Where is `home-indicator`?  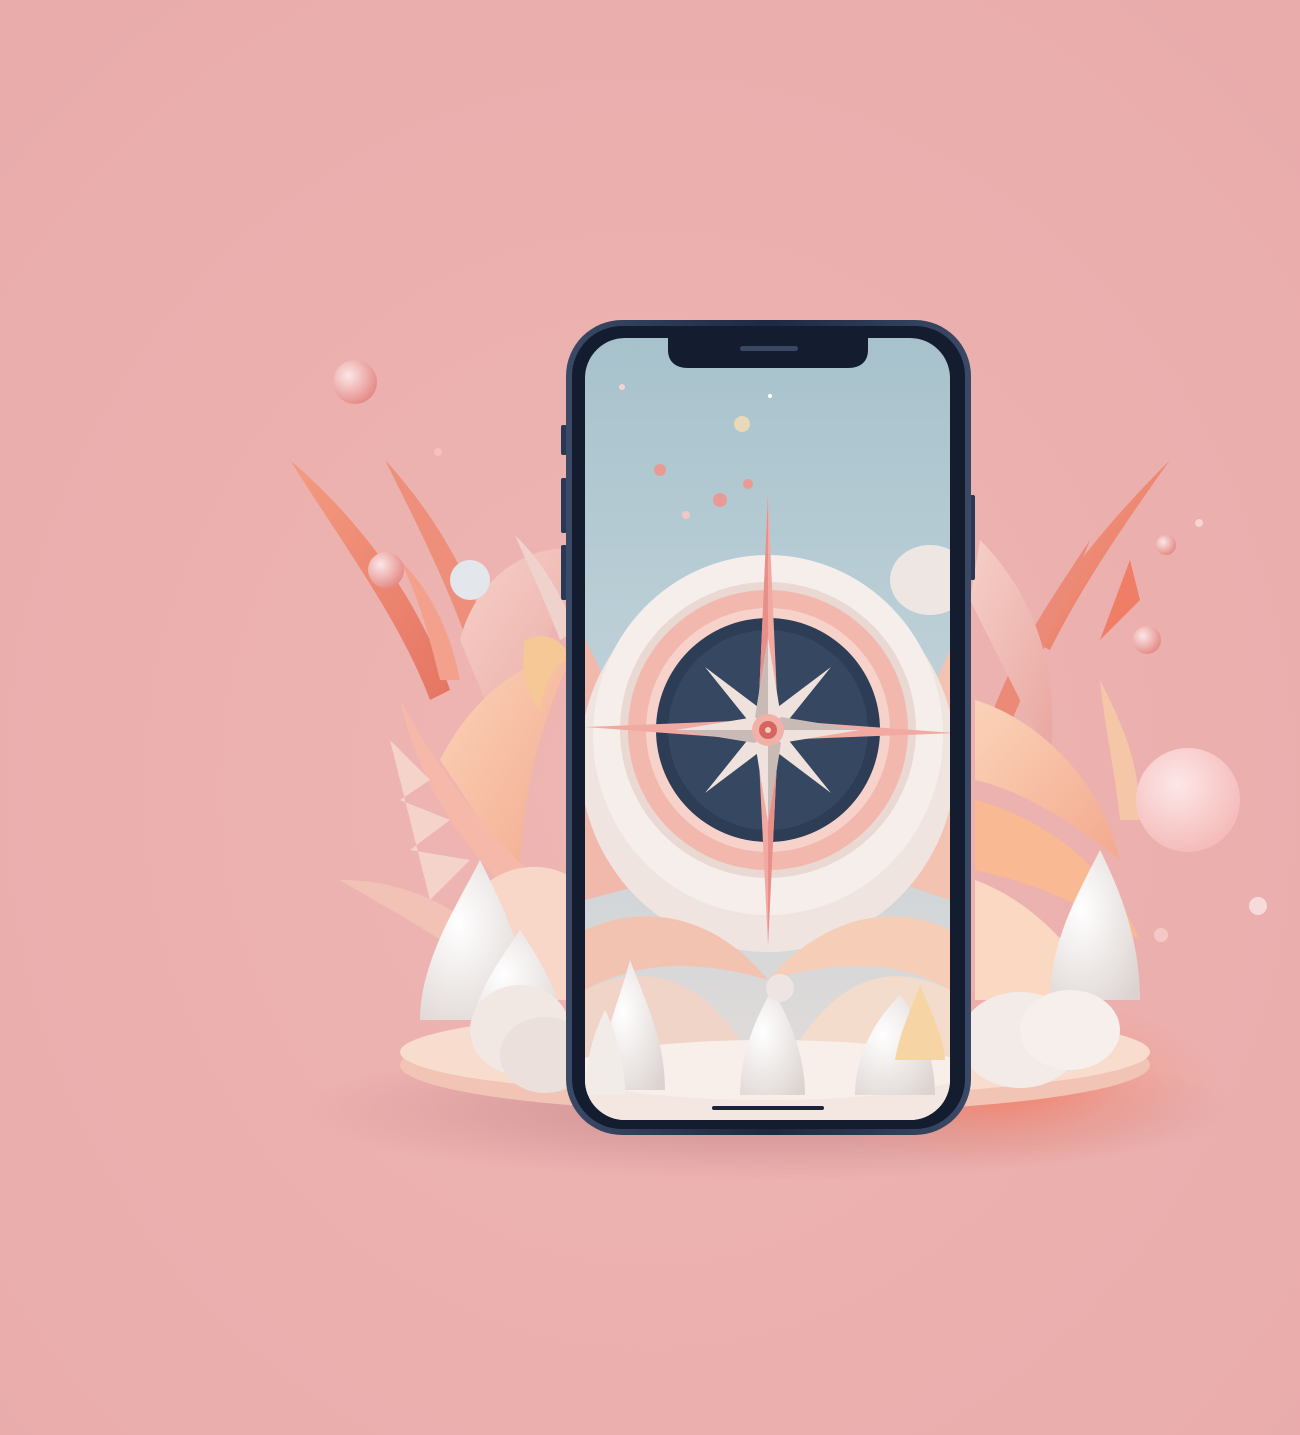
home-indicator is located at coordinates (768, 1108).